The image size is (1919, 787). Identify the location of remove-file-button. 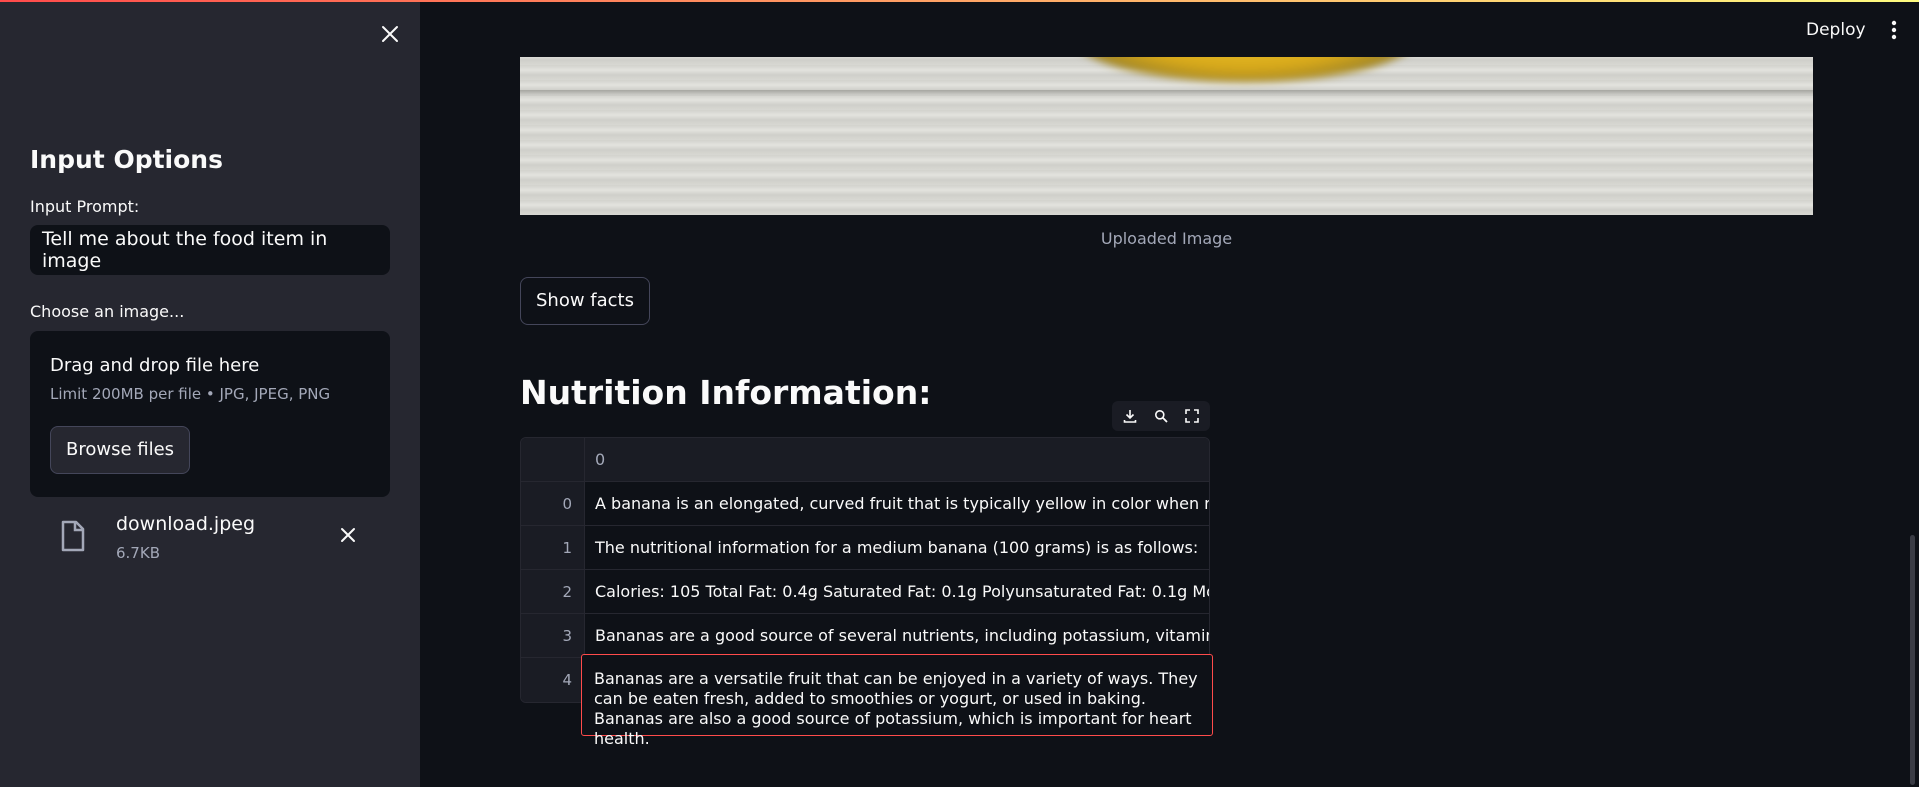
(348, 537).